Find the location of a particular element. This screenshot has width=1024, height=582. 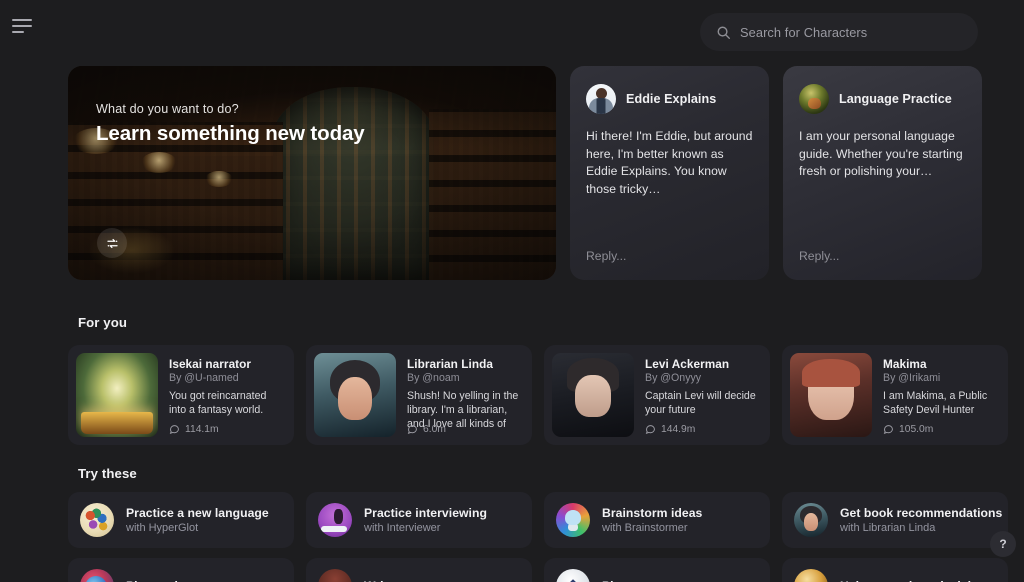

suggestion-title: Practice a new language is located at coordinates (197, 513).